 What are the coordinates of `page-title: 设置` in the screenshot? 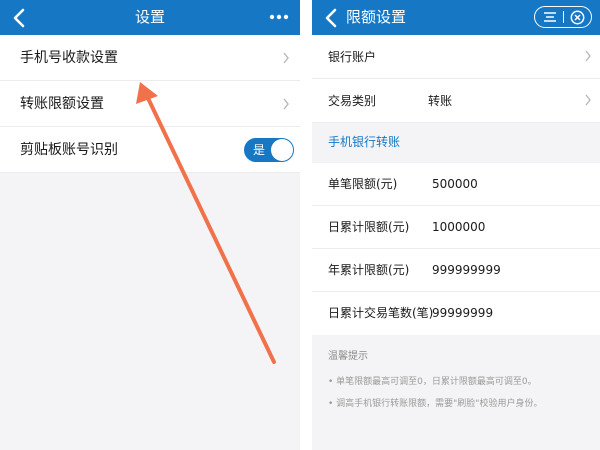 It's located at (149, 17).